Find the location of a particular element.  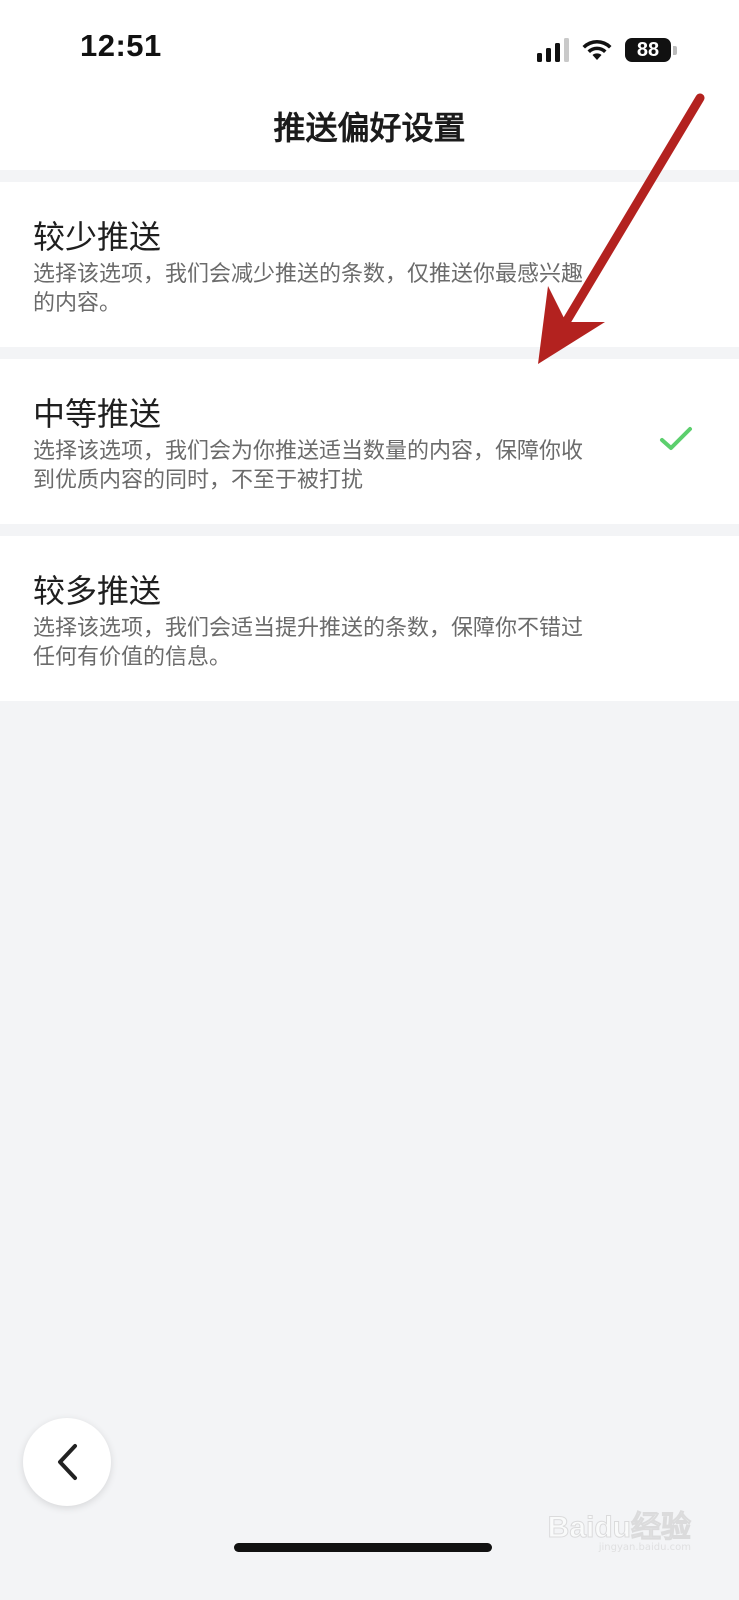

back-button is located at coordinates (67, 1462).